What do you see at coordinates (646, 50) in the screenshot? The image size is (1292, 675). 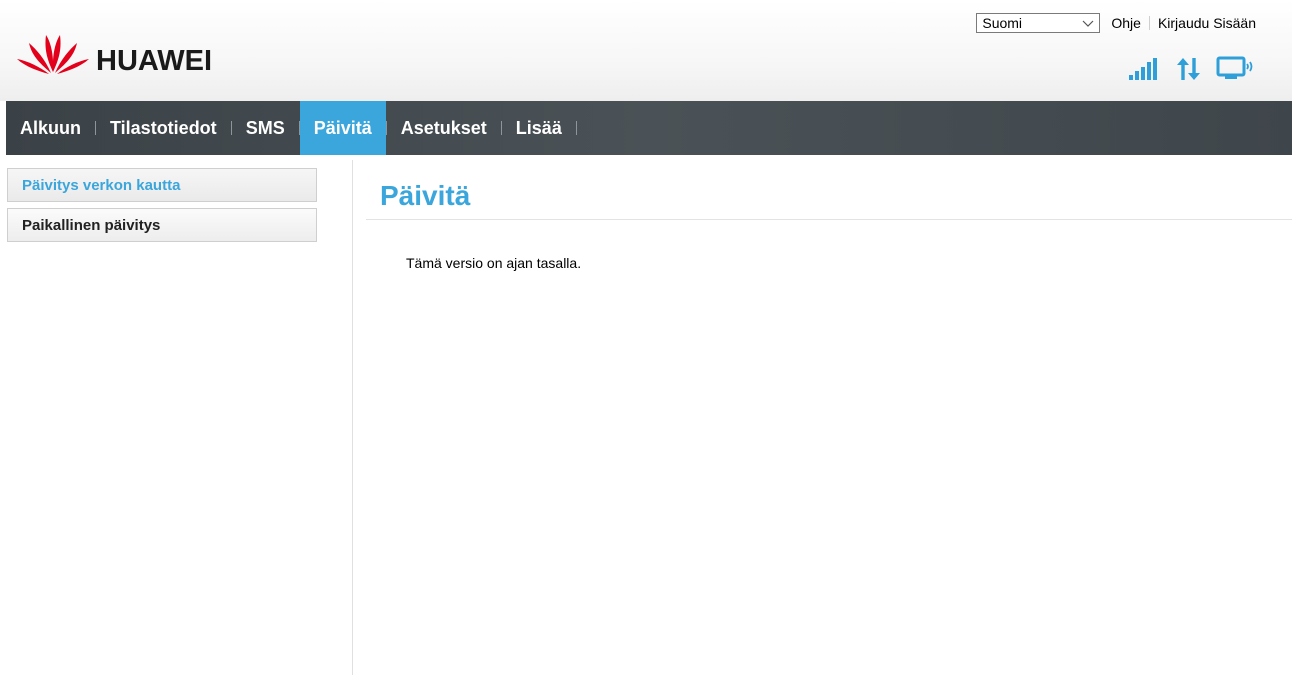 I see `header: HUAWEI Suomi Ohje Kirjaudu Sisään` at bounding box center [646, 50].